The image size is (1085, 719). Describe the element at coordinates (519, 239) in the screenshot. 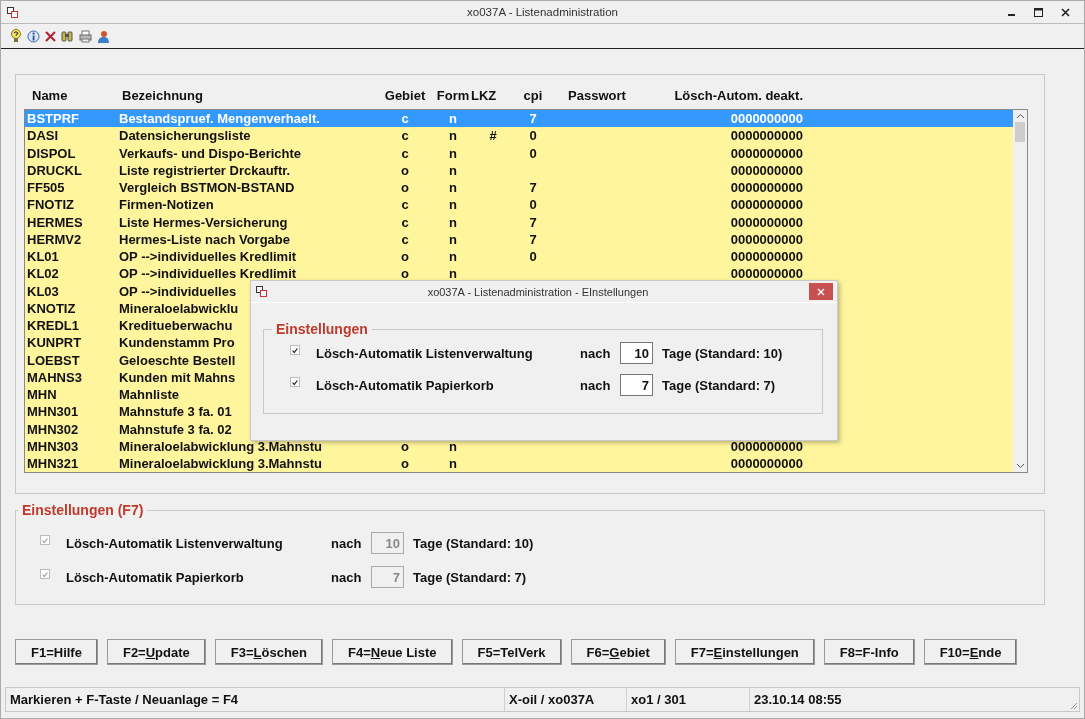

I see `list-row: HERMV2 Hermes-Liste nach Vorgabe c n 7 0000000000` at that location.